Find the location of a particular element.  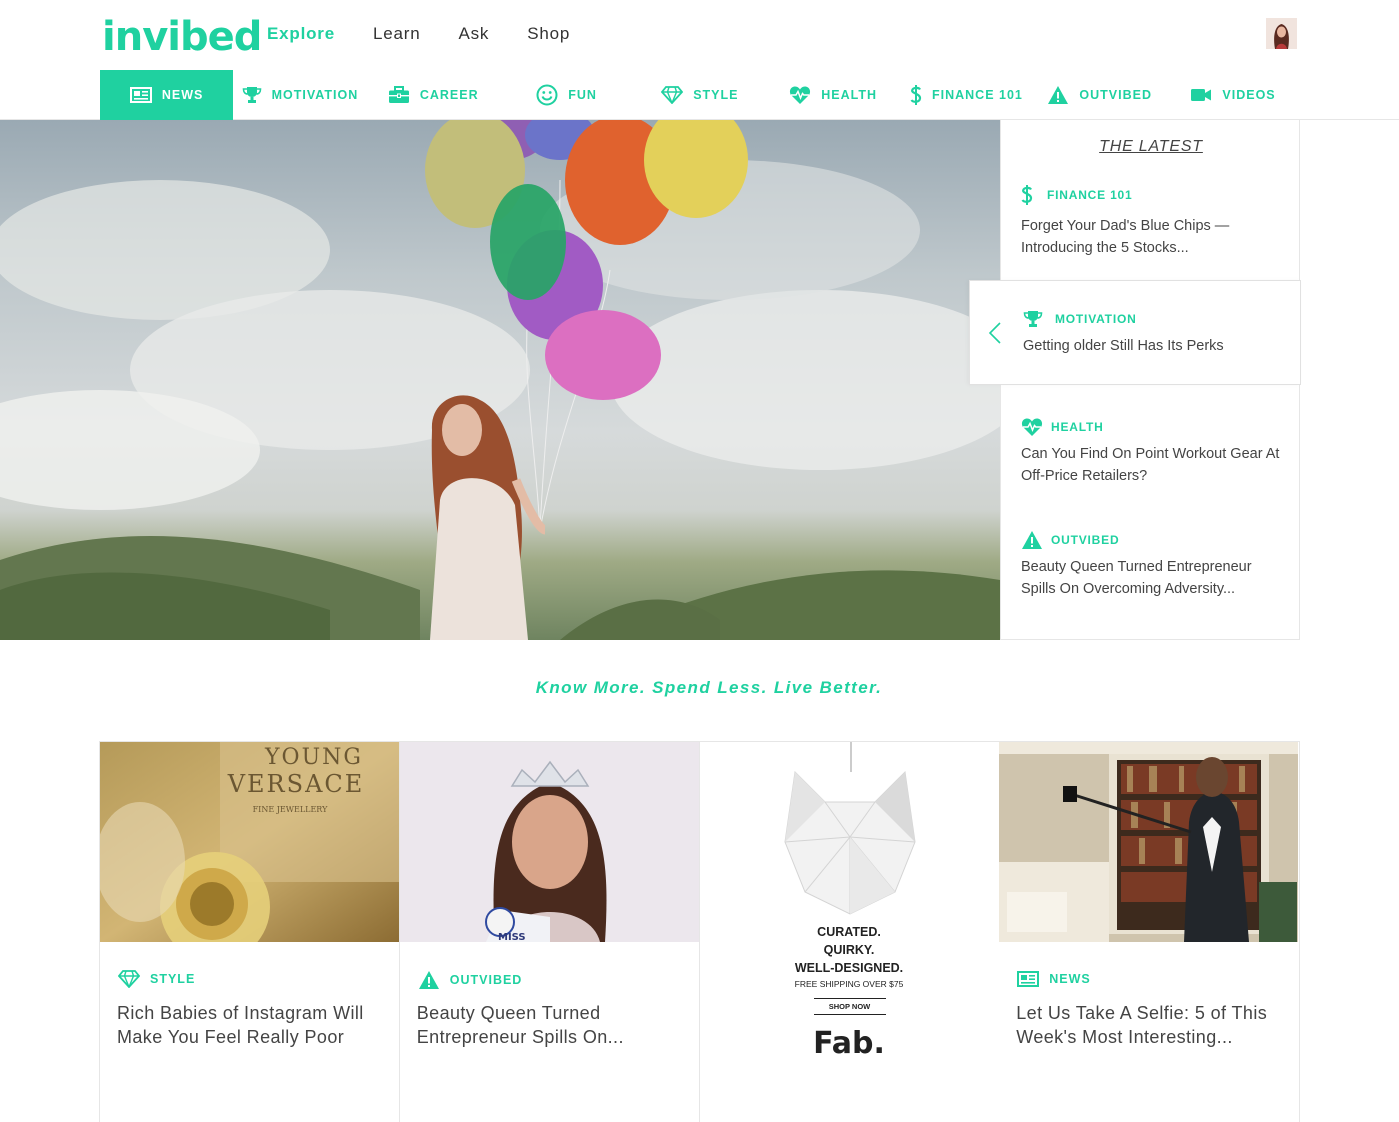

category-label: NEWS is located at coordinates (182, 95).